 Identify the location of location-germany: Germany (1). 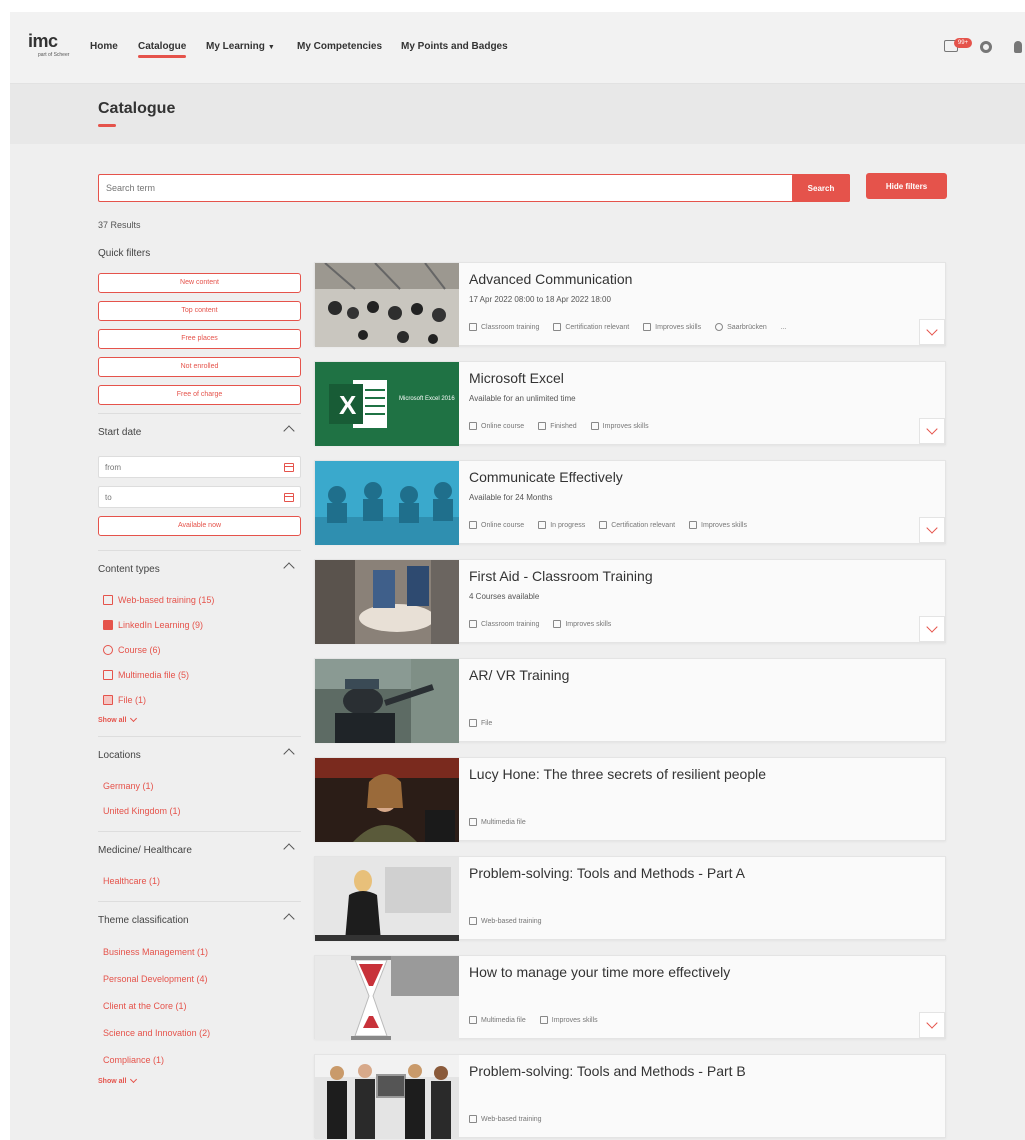
(199, 785).